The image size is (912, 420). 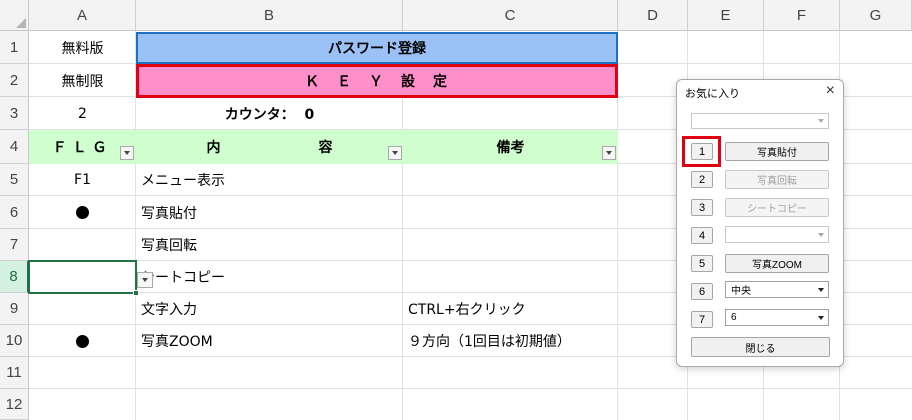 What do you see at coordinates (760, 121) in the screenshot?
I see `favorites-combo` at bounding box center [760, 121].